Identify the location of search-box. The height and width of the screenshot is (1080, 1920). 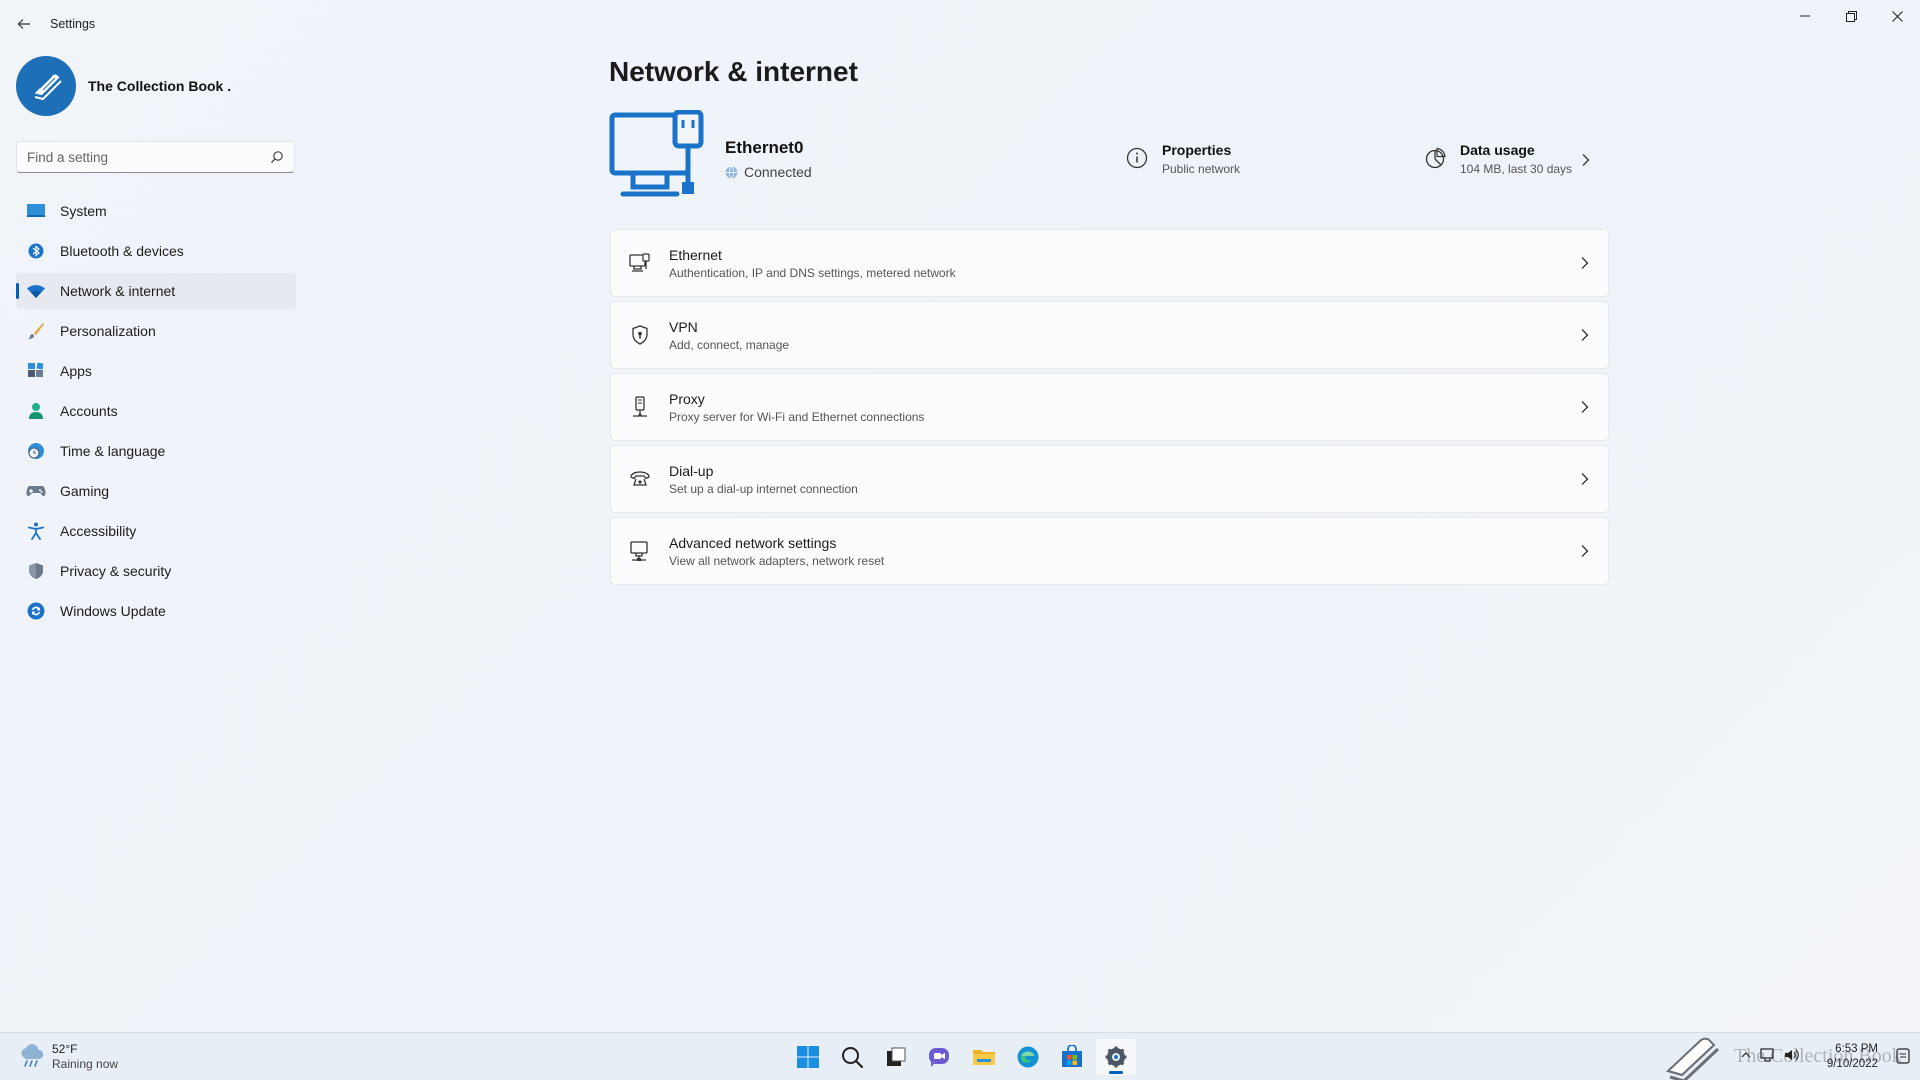
(155, 157).